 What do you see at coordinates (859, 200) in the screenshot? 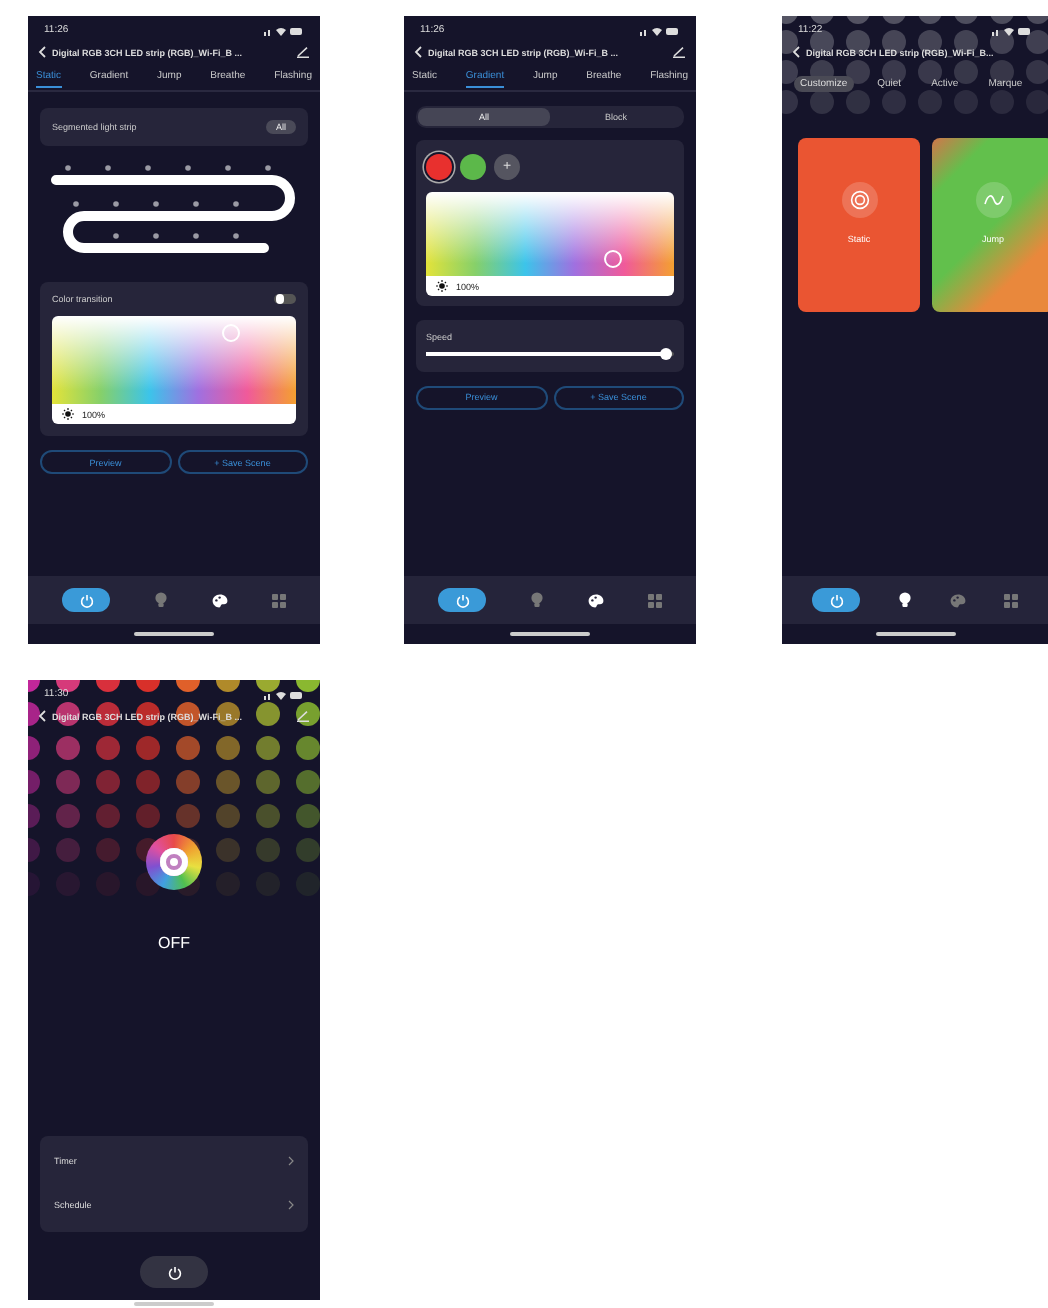
I see `target-icon` at bounding box center [859, 200].